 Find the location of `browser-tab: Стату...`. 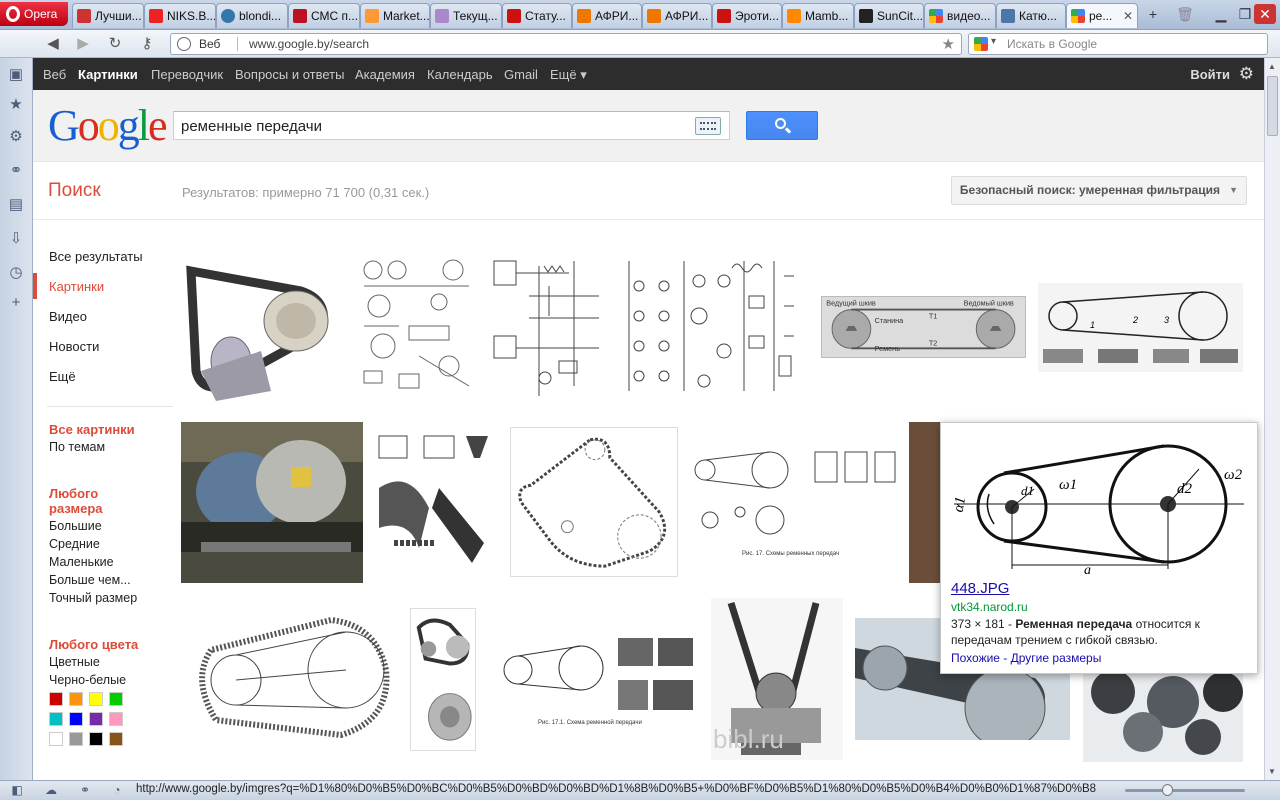

browser-tab: Стату... is located at coordinates (537, 15).